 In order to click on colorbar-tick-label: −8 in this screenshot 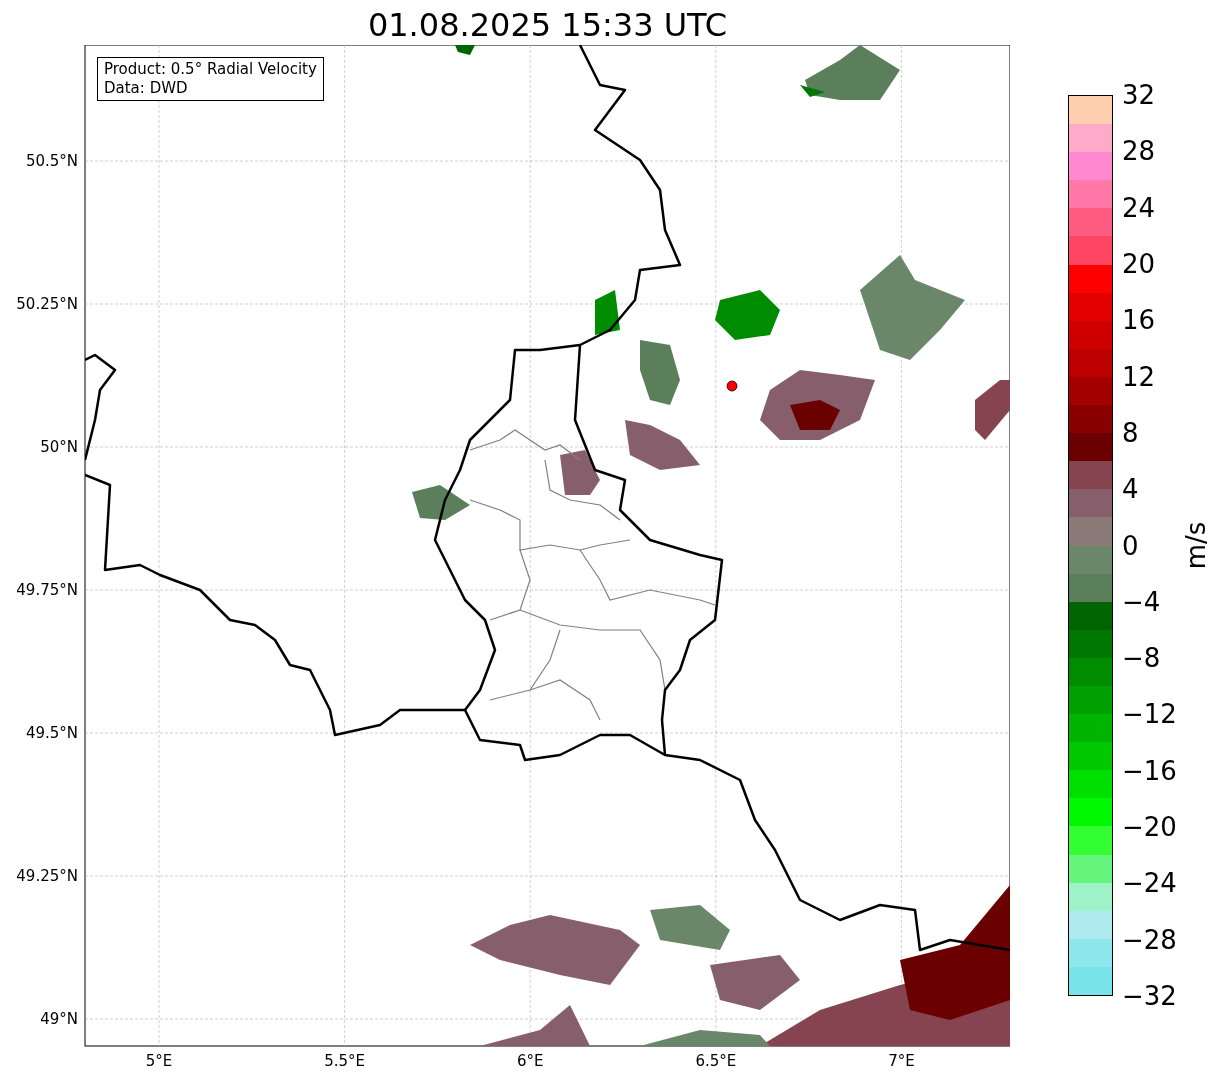, I will do `click(1141, 658)`.